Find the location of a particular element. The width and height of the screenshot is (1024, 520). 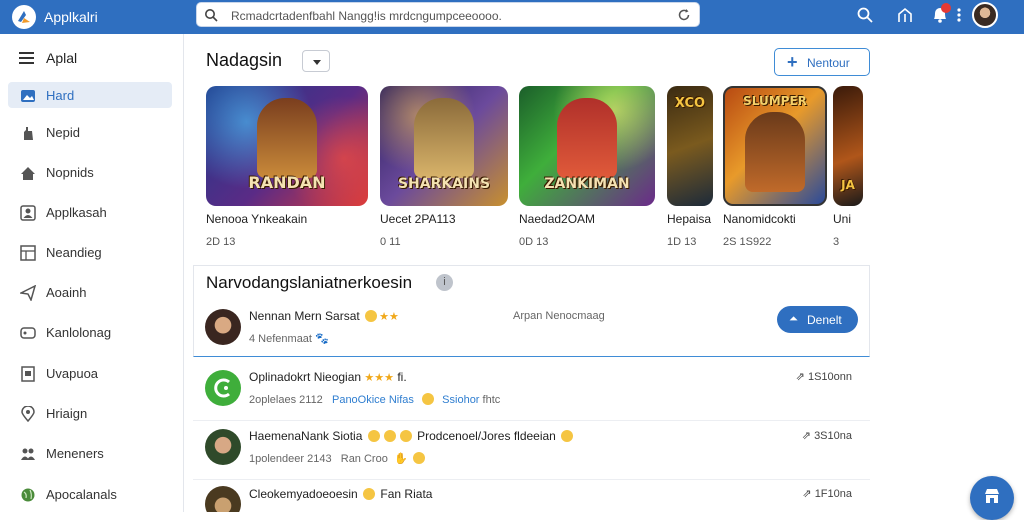

app-logo-icon is located at coordinates (24, 17).